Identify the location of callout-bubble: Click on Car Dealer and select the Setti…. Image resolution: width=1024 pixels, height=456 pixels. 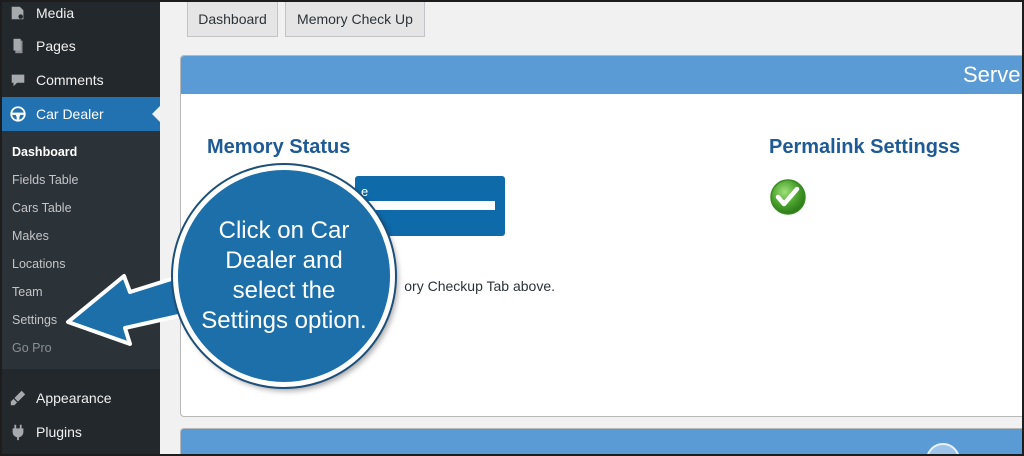
(284, 276).